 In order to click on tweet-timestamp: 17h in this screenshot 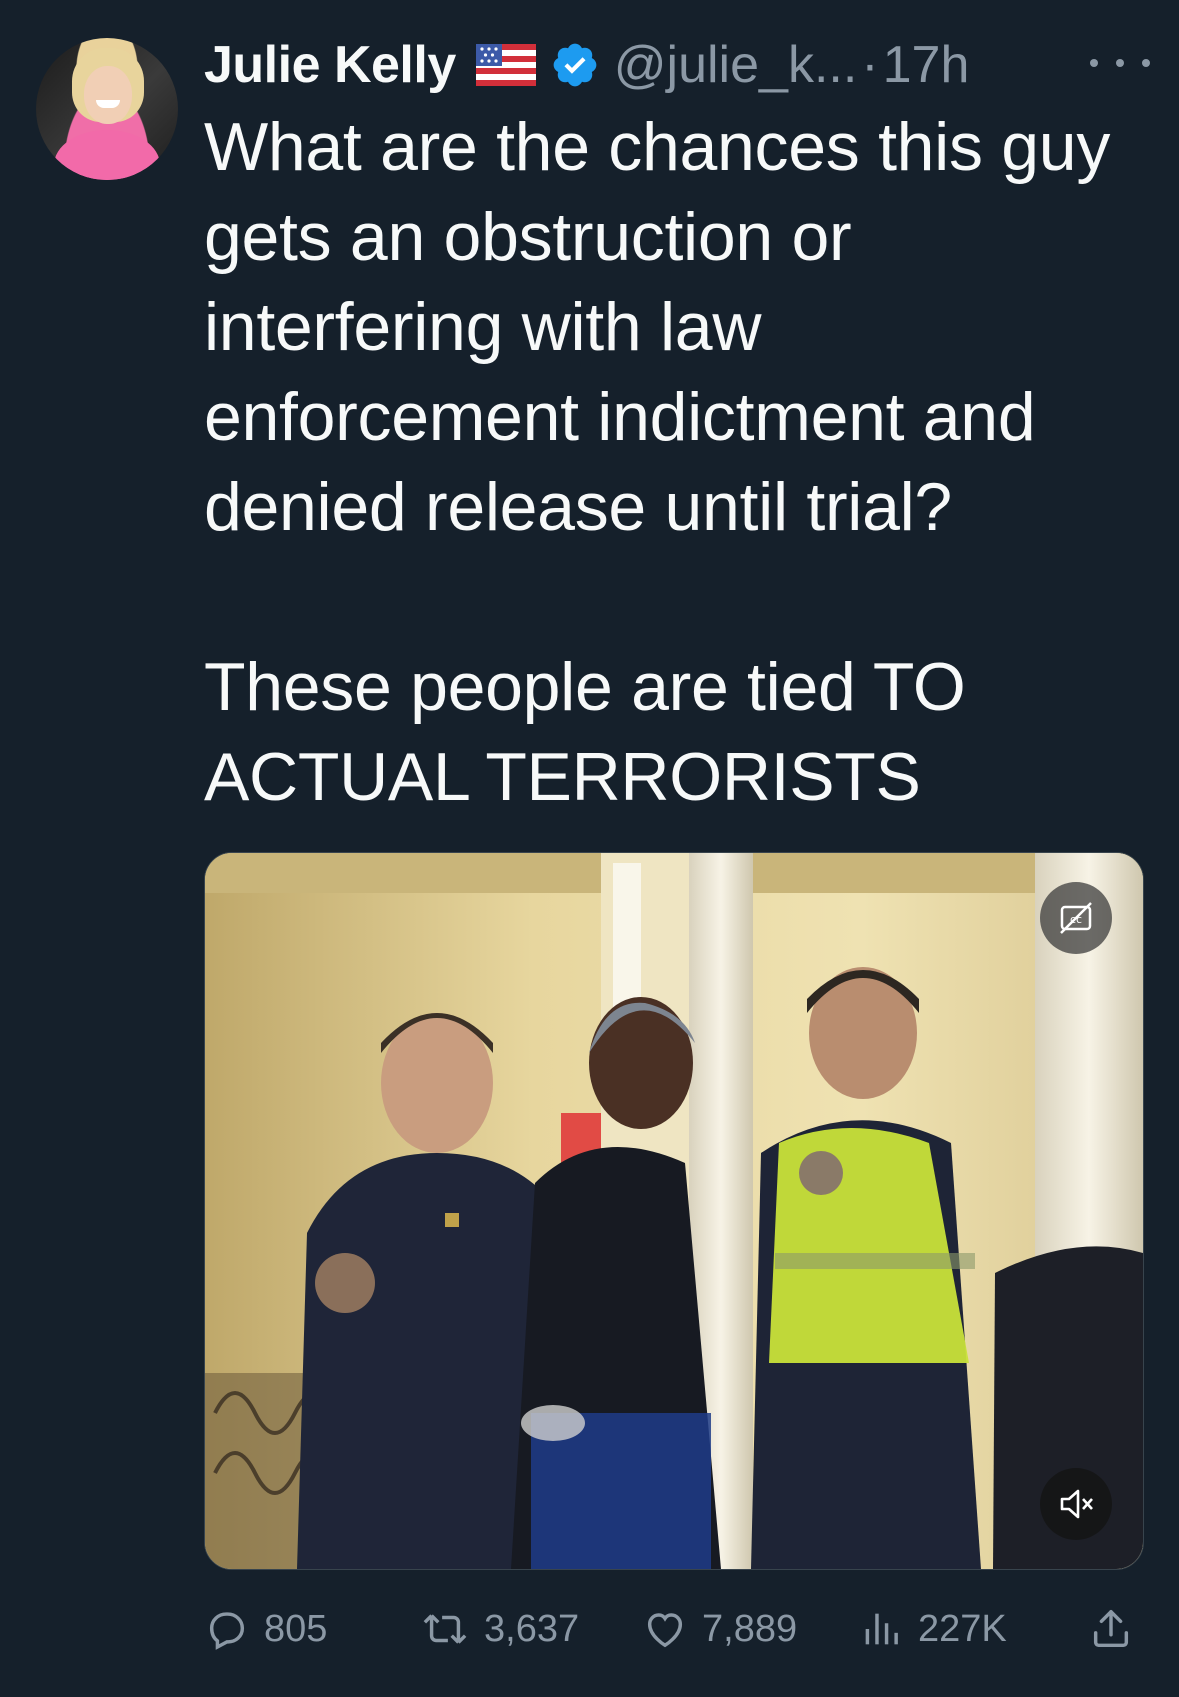, I will do `click(926, 65)`.